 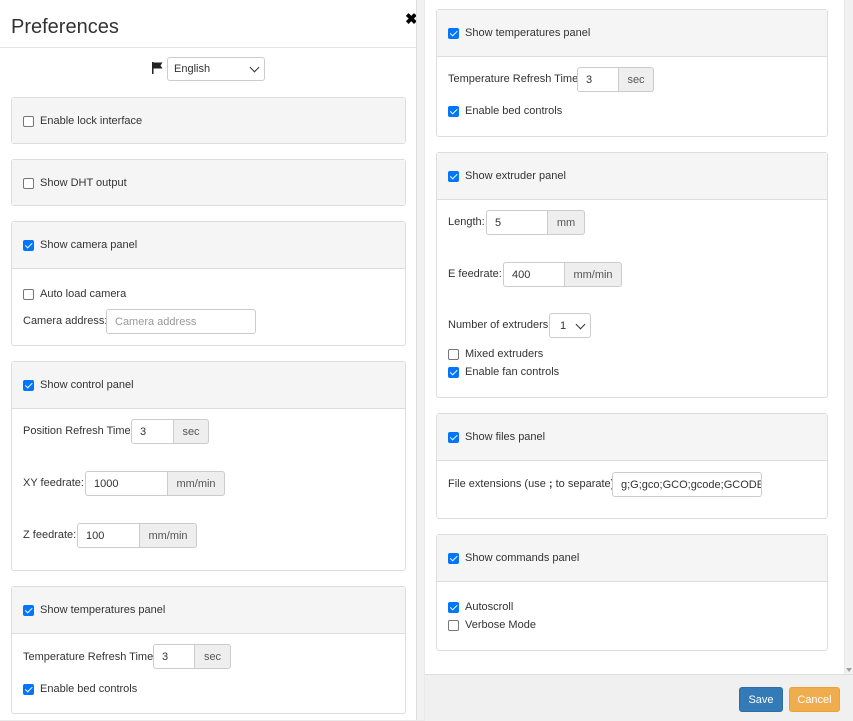 What do you see at coordinates (83, 183) in the screenshot?
I see `dht-checkbox-label: Show DHT output` at bounding box center [83, 183].